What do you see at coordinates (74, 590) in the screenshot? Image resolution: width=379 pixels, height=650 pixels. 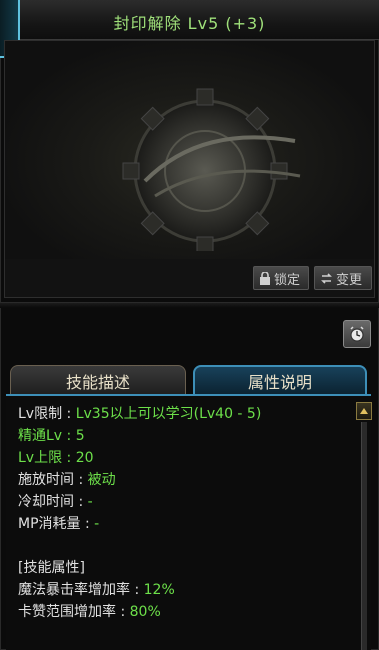 I see `crit-label: 魔法暴击率增加率` at bounding box center [74, 590].